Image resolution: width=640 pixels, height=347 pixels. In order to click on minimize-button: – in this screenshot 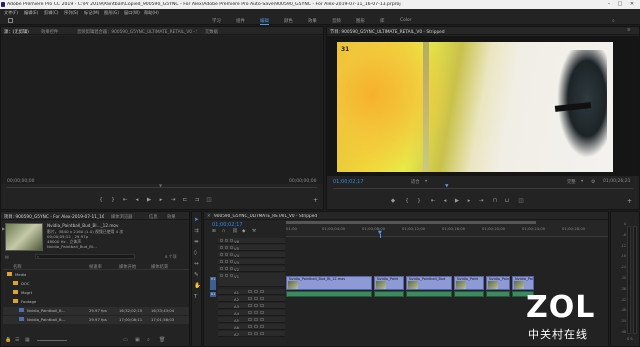, I will do `click(609, 4)`.